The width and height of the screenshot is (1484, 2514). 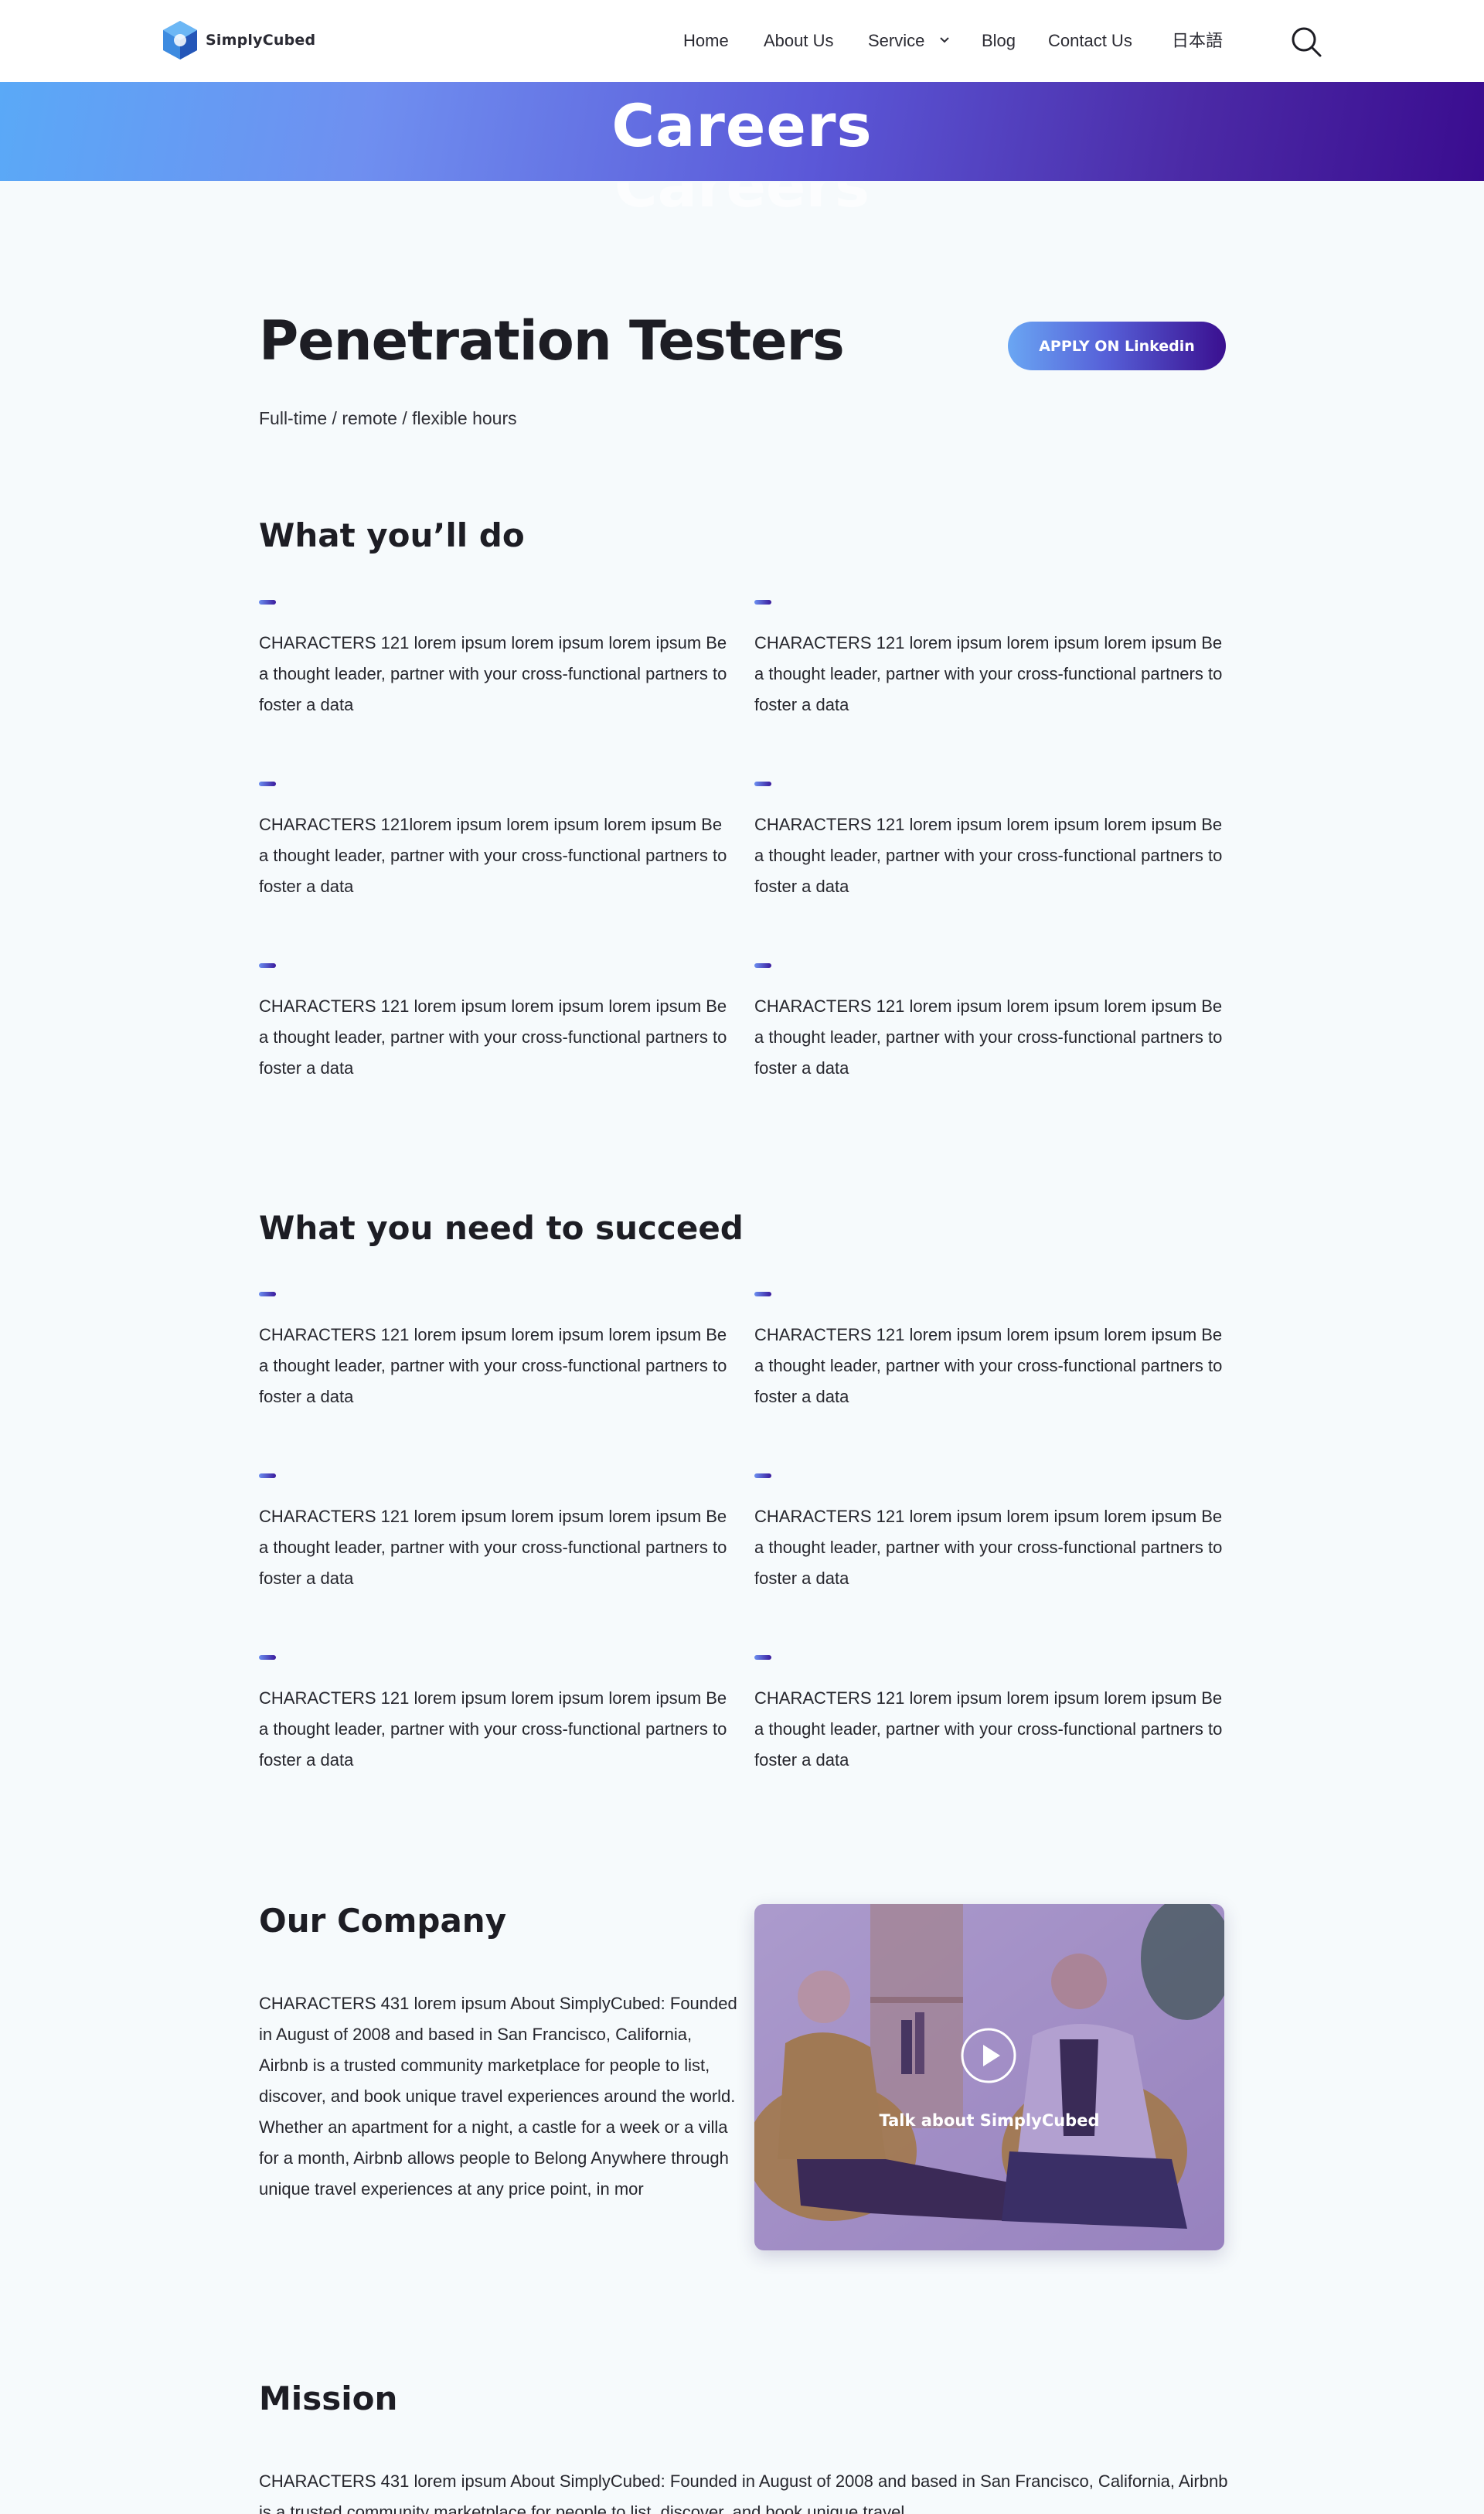 I want to click on nav-service: Service, so click(x=896, y=41).